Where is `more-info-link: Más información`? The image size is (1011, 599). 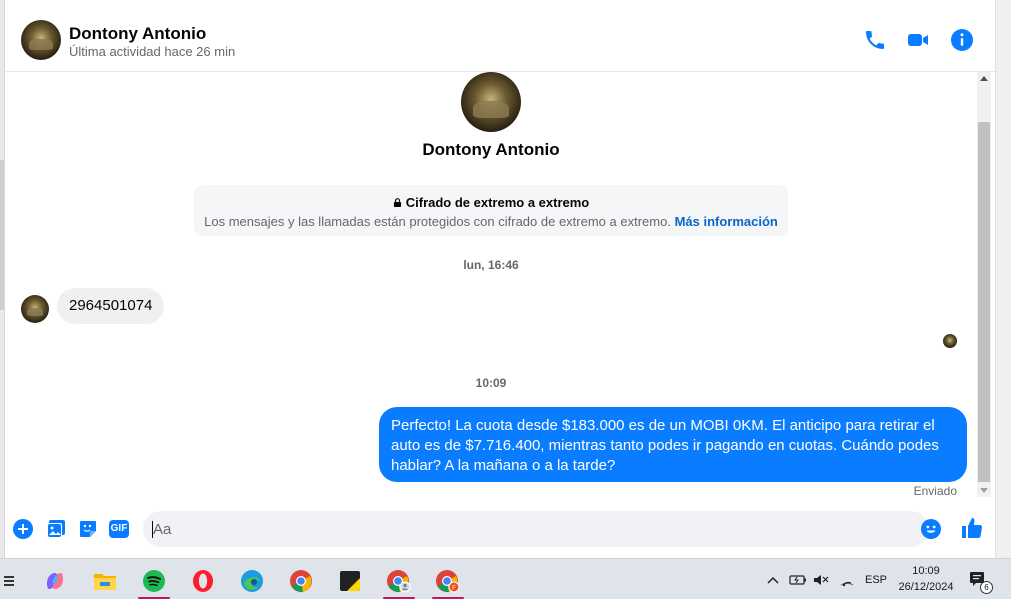
more-info-link: Más información is located at coordinates (726, 221).